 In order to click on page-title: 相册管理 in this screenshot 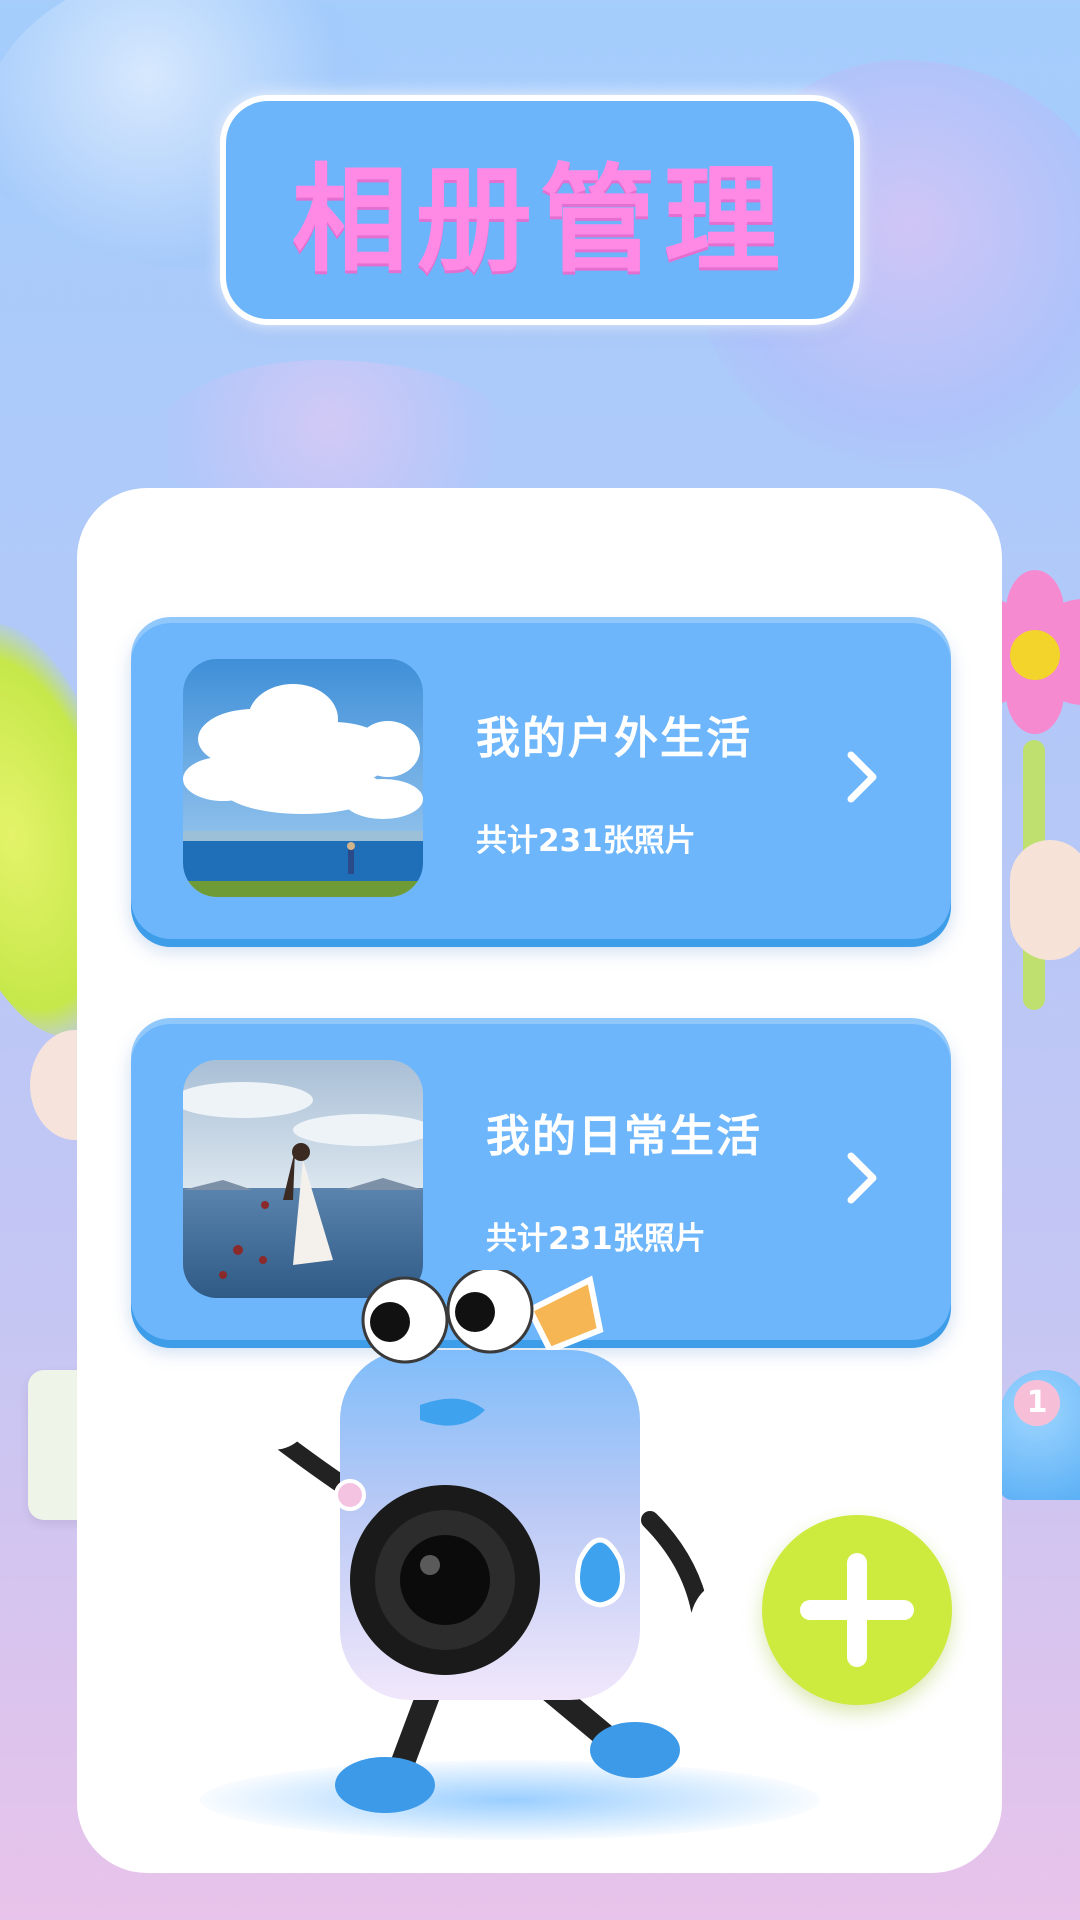, I will do `click(540, 220)`.